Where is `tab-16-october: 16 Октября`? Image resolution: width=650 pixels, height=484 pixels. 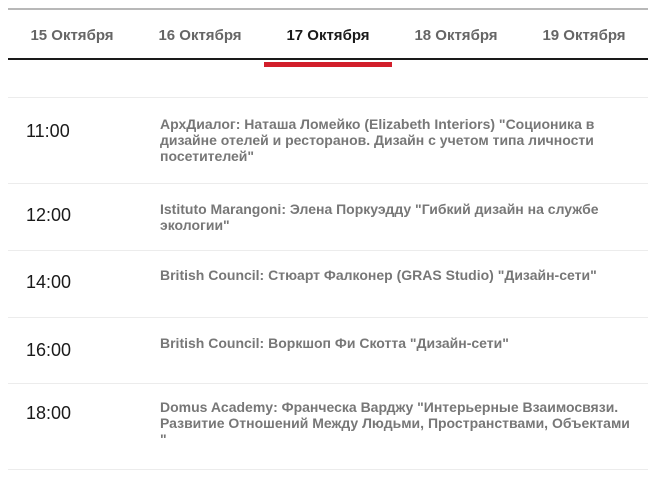
tab-16-october: 16 Октября is located at coordinates (200, 35).